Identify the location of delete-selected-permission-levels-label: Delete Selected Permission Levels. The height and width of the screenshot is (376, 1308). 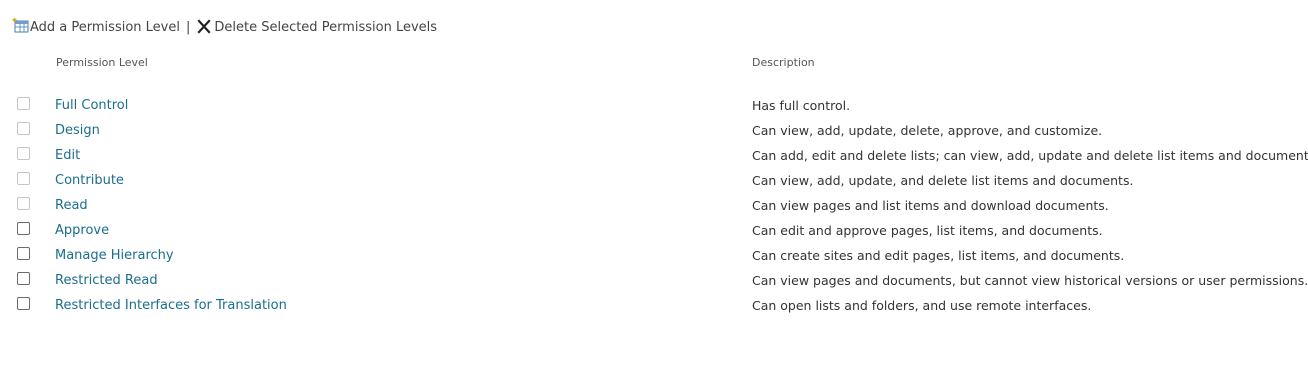
(326, 27).